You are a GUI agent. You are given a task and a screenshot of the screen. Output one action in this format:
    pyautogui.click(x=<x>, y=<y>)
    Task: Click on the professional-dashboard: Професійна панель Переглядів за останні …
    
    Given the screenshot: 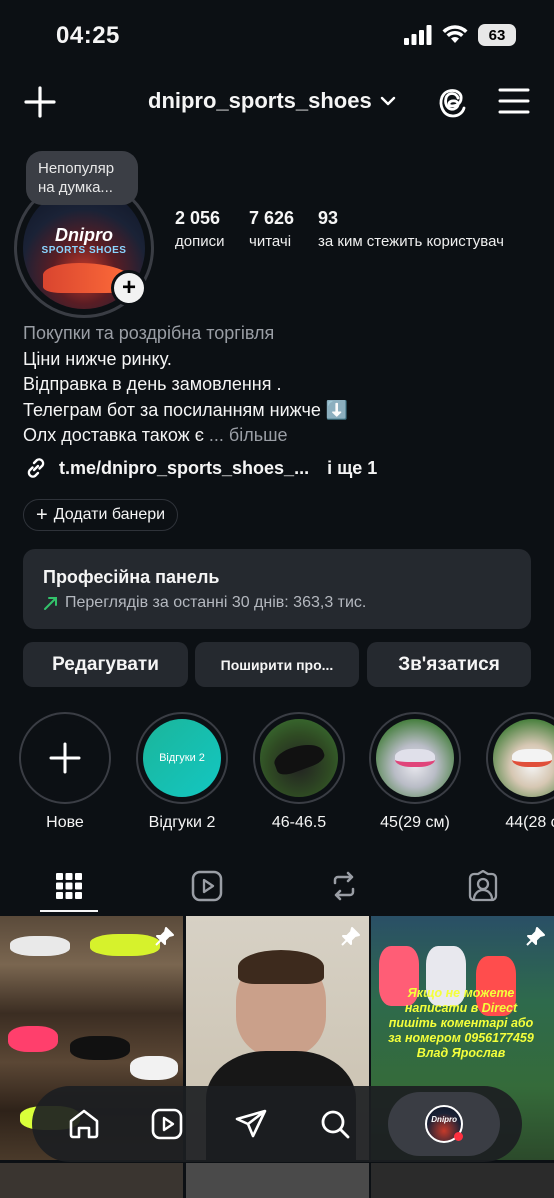 What is the action you would take?
    pyautogui.click(x=277, y=589)
    